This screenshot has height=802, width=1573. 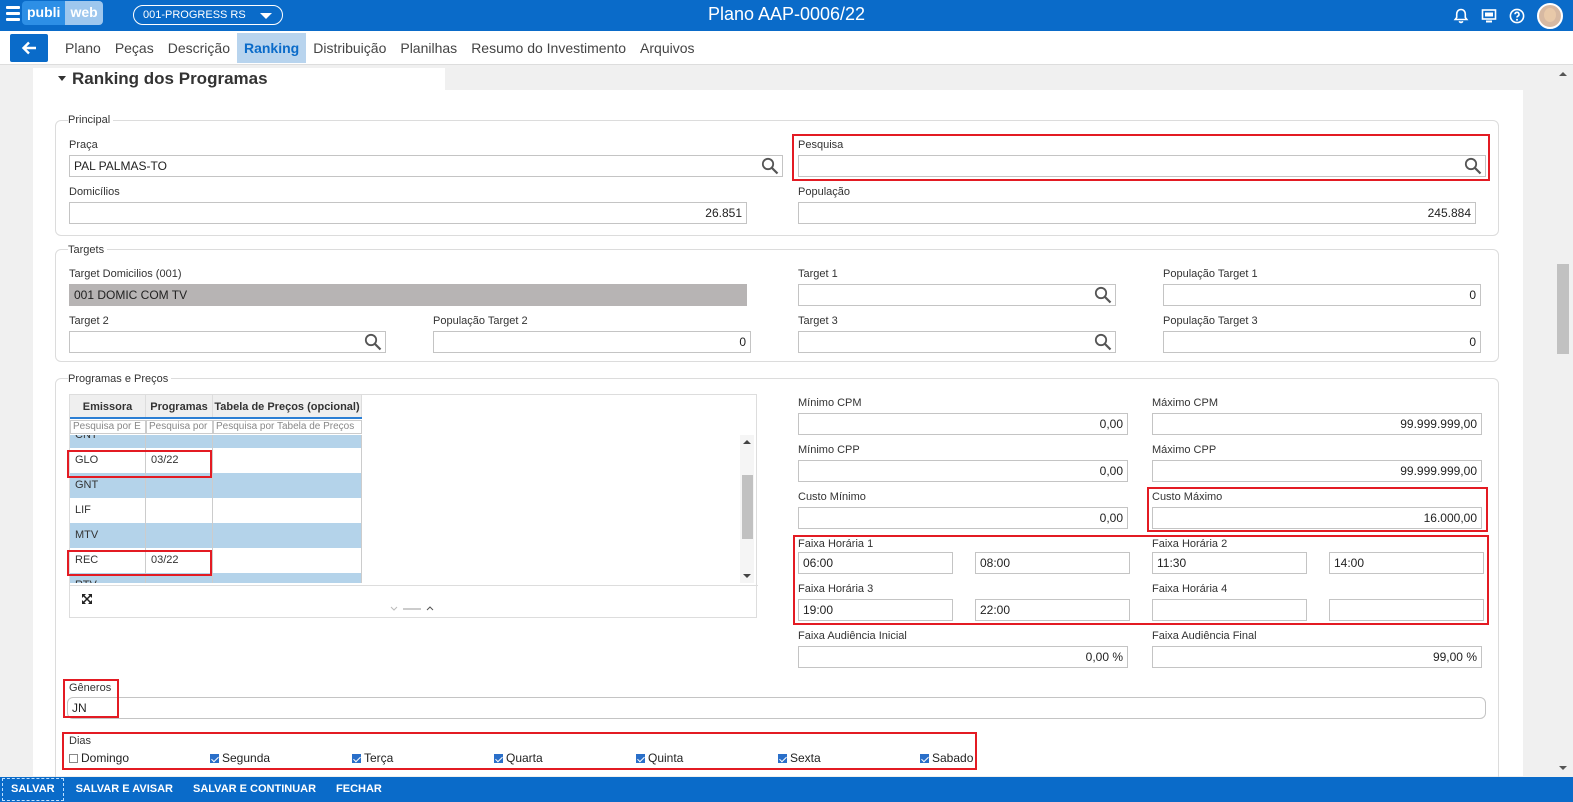 I want to click on filter-tabela: Pesquisa por Tabela de Preços, so click(x=287, y=427).